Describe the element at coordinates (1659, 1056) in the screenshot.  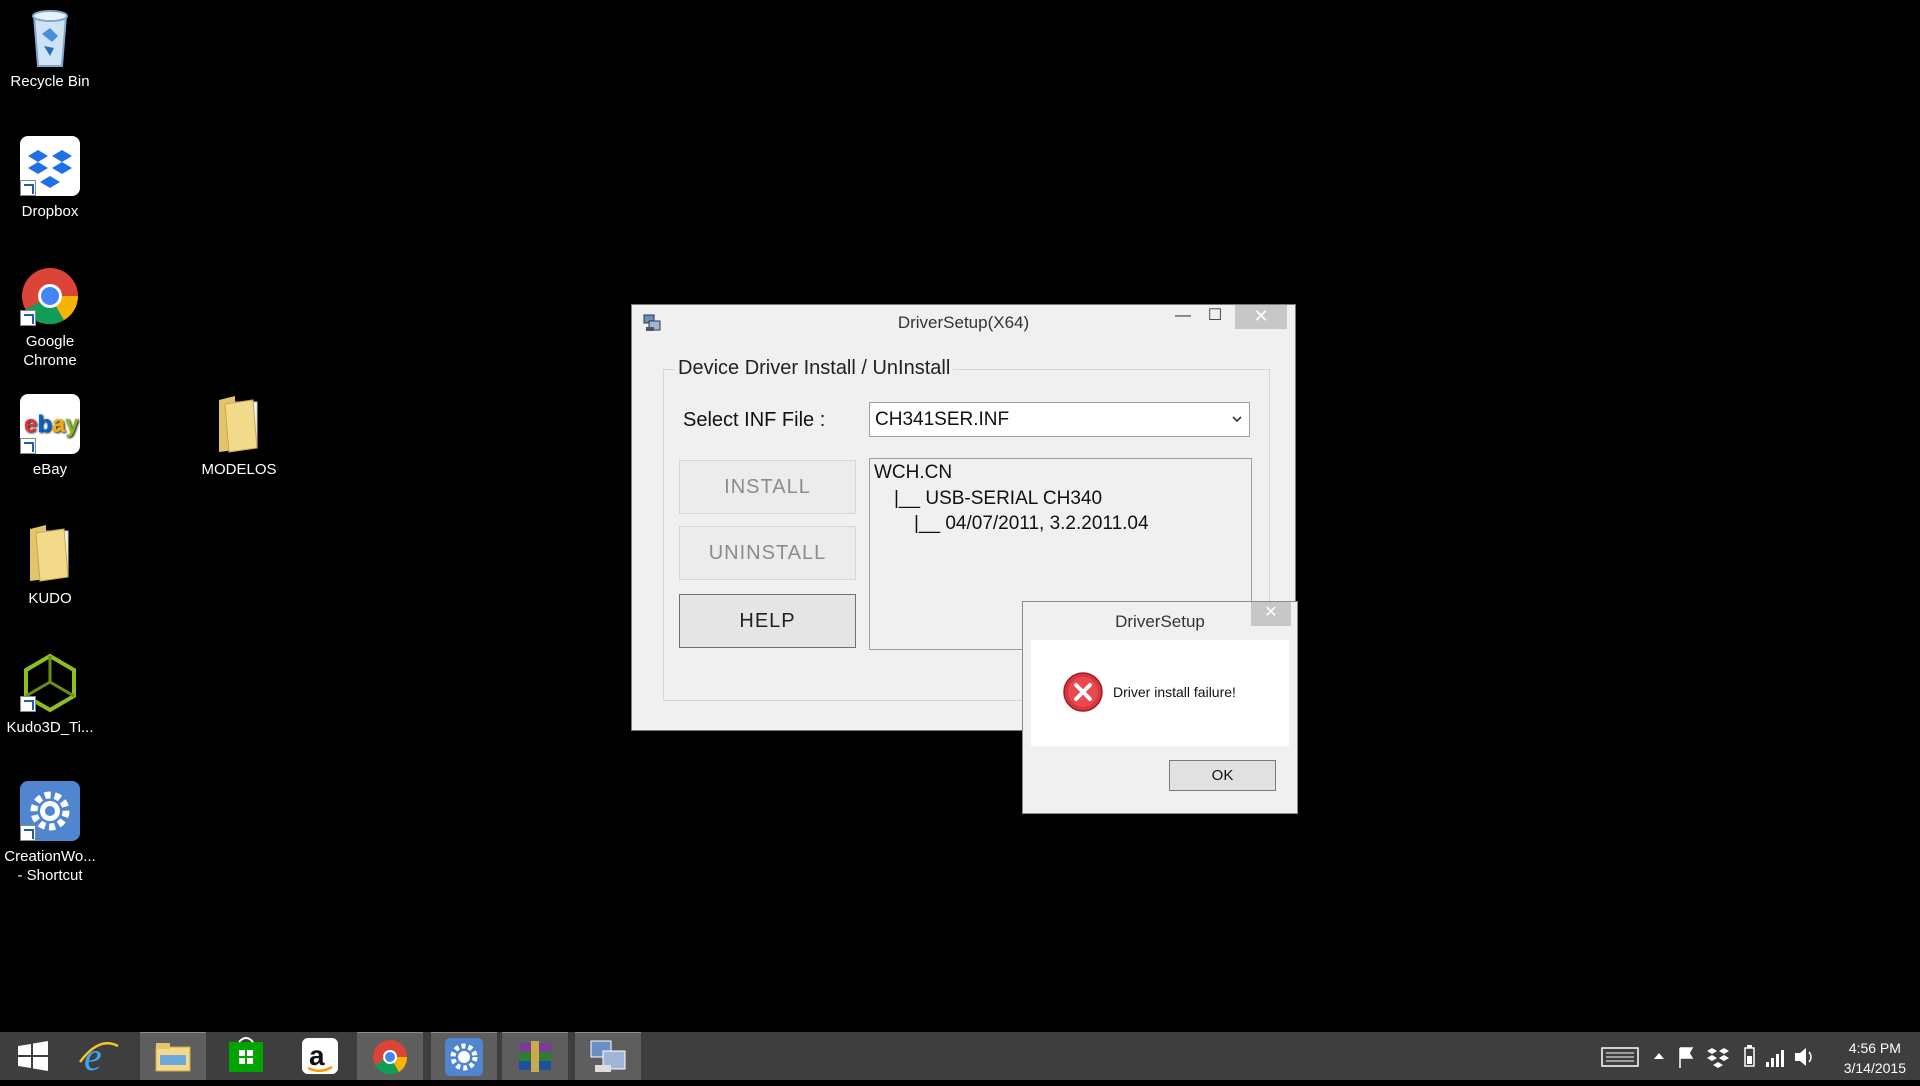
I see `chevron-up-icon` at that location.